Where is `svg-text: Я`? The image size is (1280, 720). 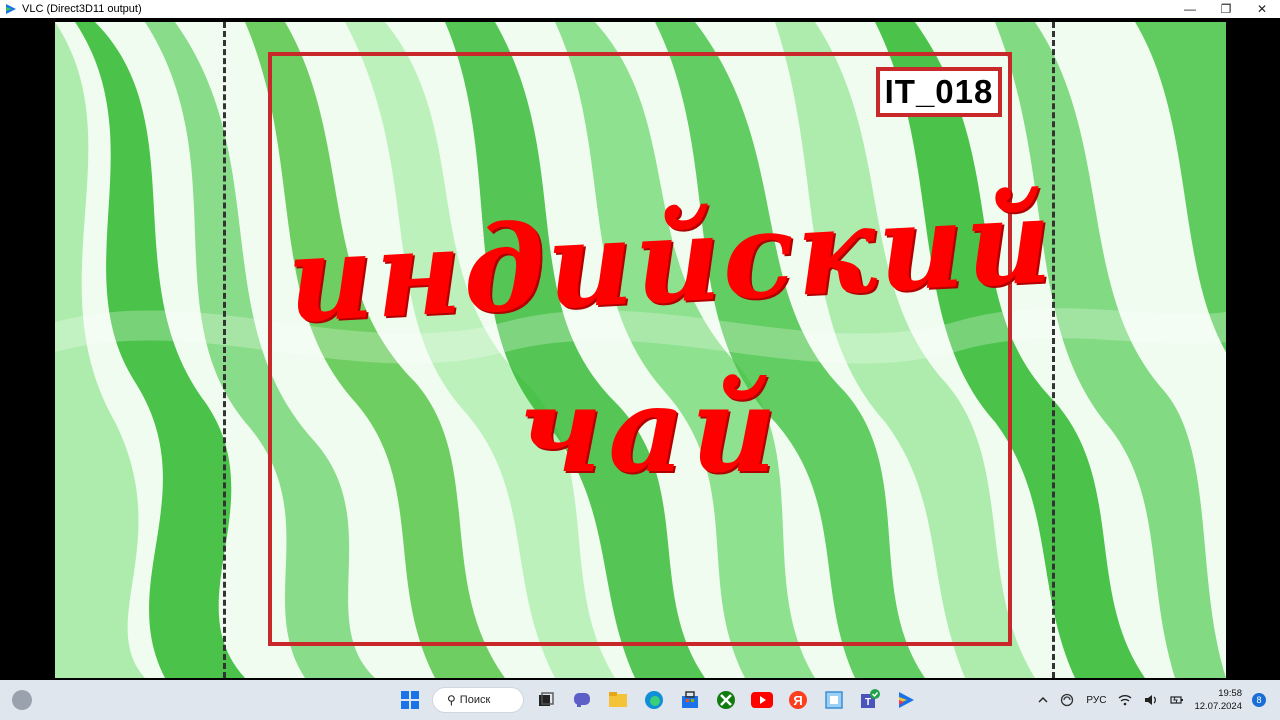 svg-text: Я is located at coordinates (797, 700).